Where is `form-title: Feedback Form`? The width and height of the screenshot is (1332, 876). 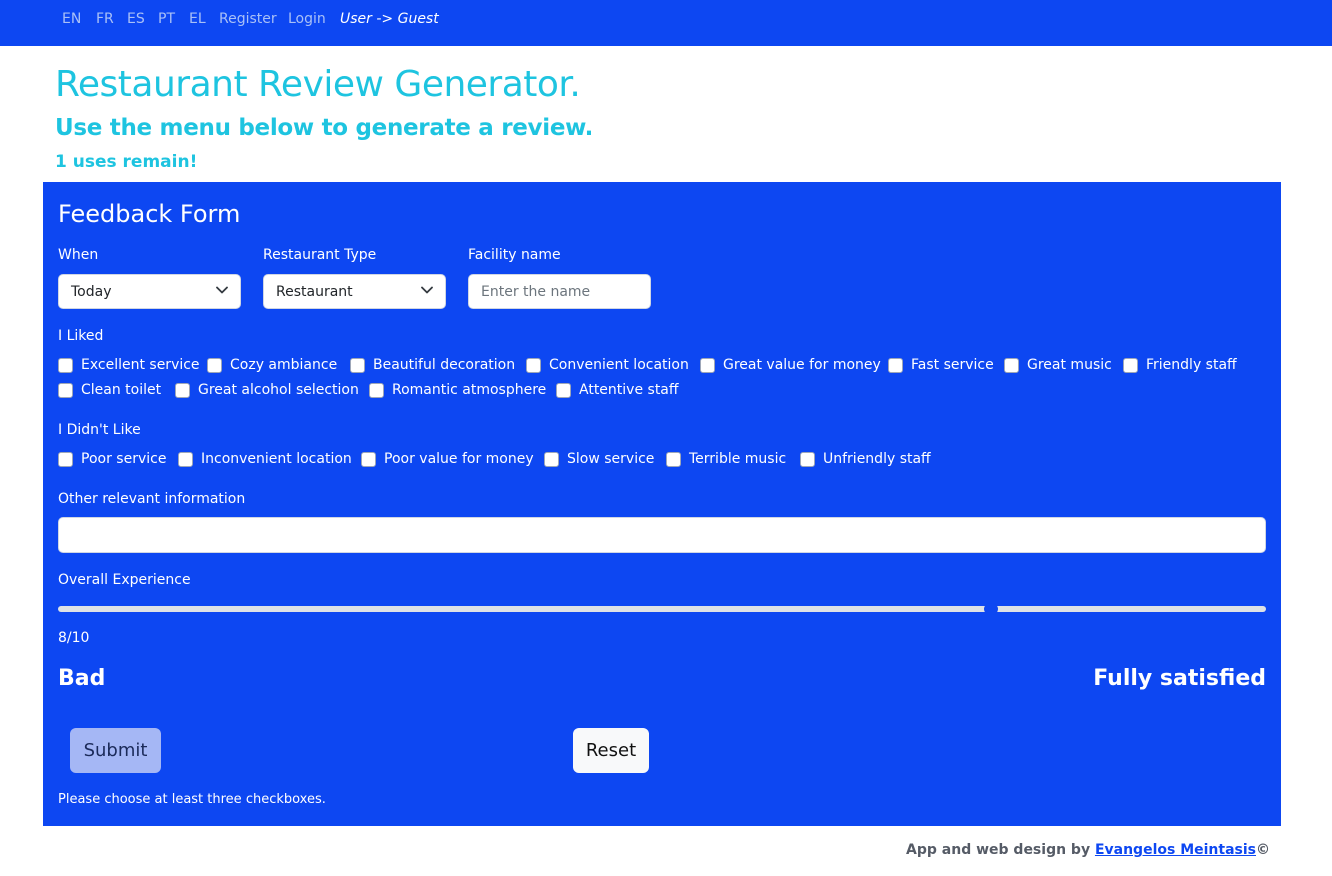
form-title: Feedback Form is located at coordinates (149, 214).